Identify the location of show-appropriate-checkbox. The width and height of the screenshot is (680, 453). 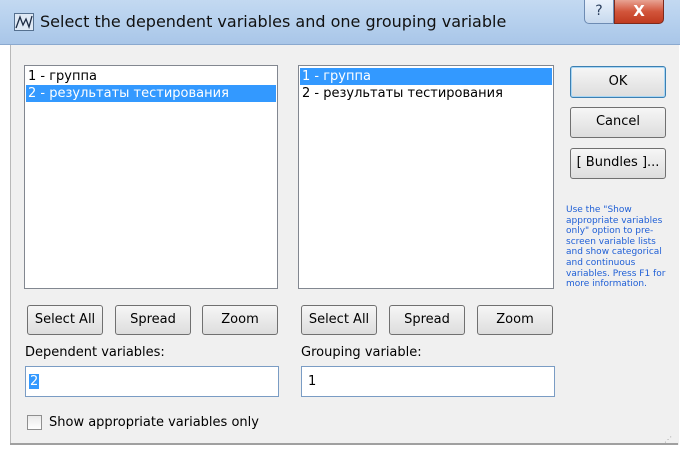
(34, 422).